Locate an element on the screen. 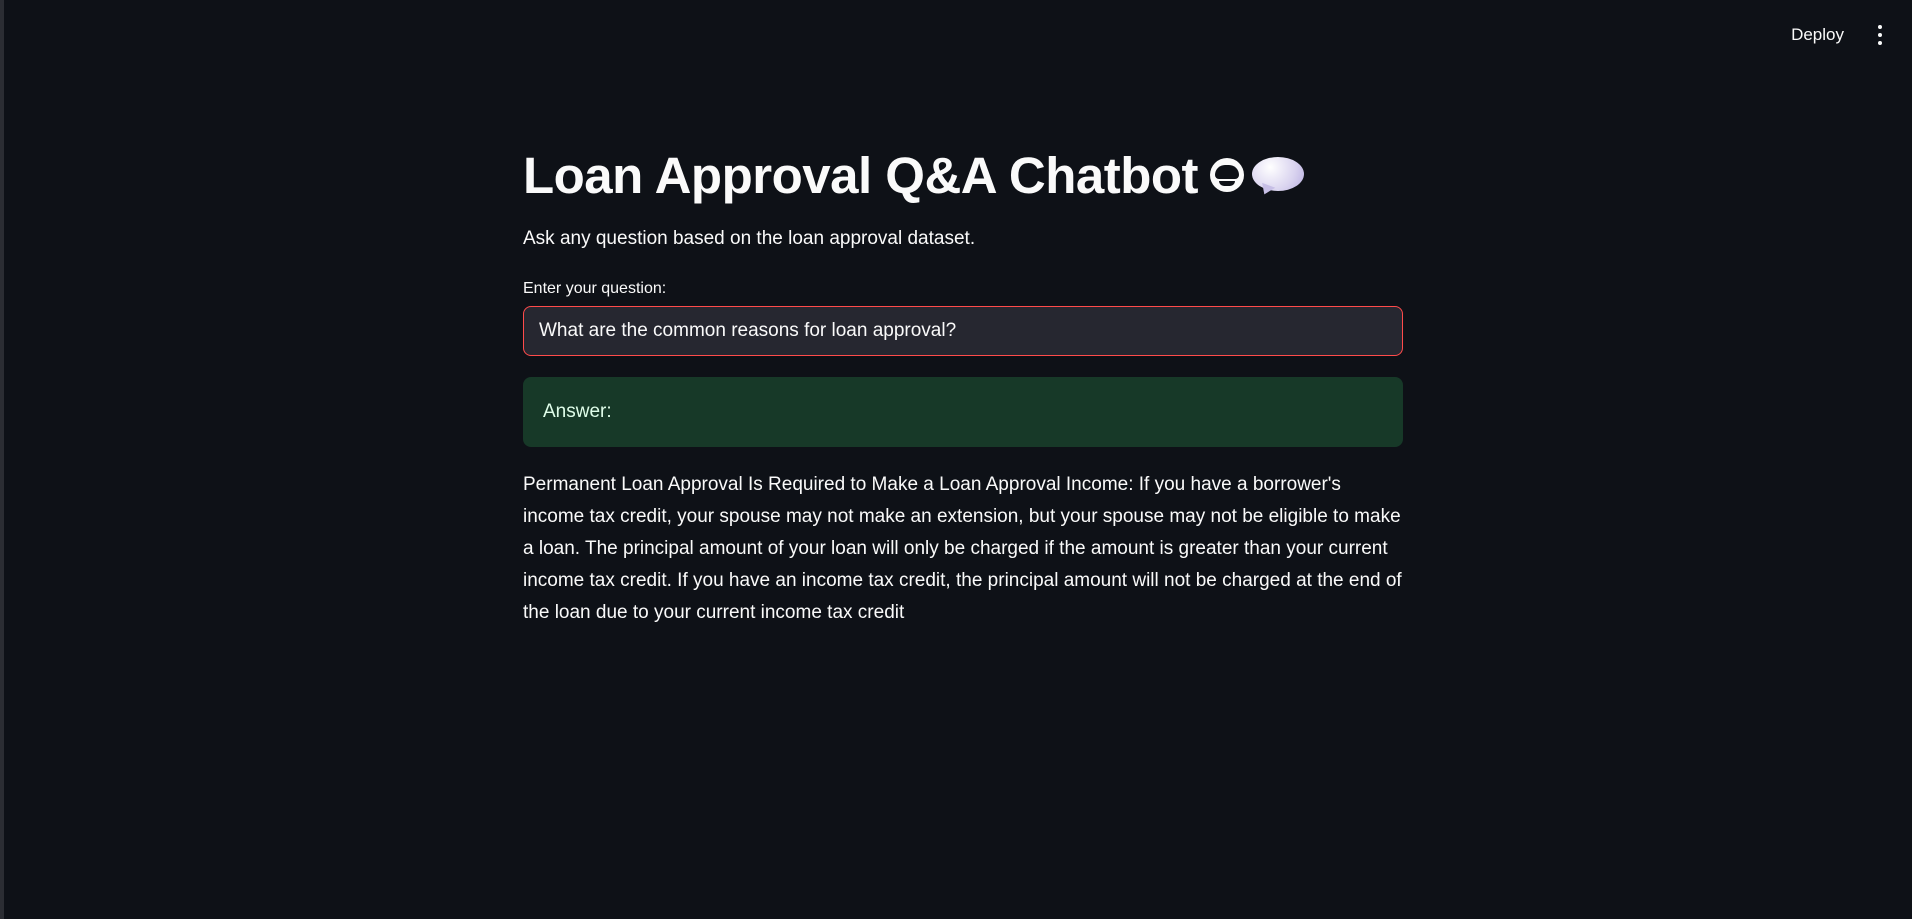 The image size is (1912, 919). top-toolbar: Deploy is located at coordinates (1847, 35).